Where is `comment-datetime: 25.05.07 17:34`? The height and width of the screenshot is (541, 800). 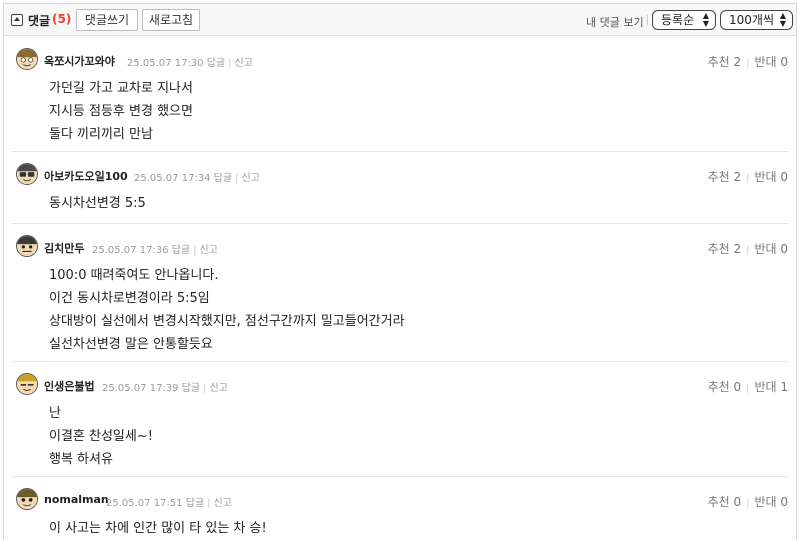 comment-datetime: 25.05.07 17:34 is located at coordinates (172, 178).